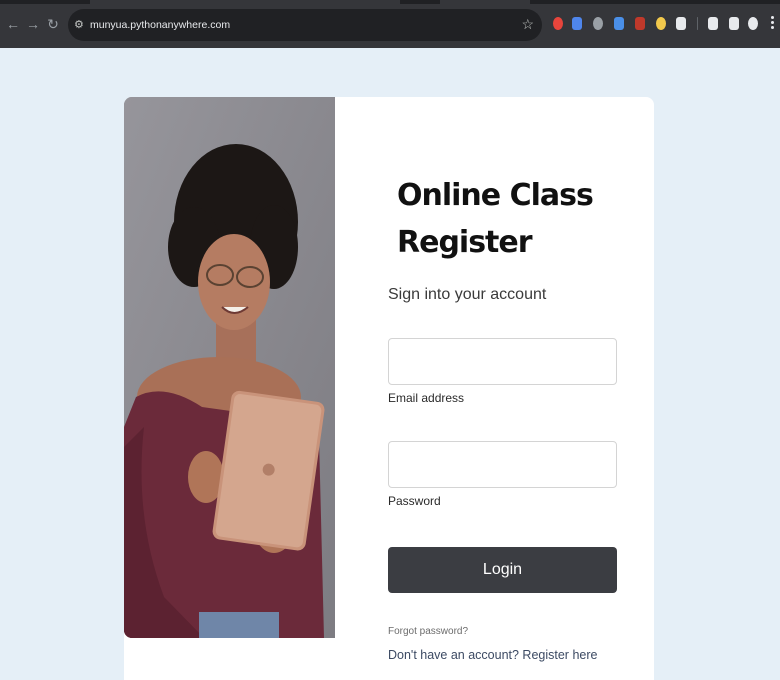  Describe the element at coordinates (467, 294) in the screenshot. I see `signin-subtitle: Sign into your account` at that location.